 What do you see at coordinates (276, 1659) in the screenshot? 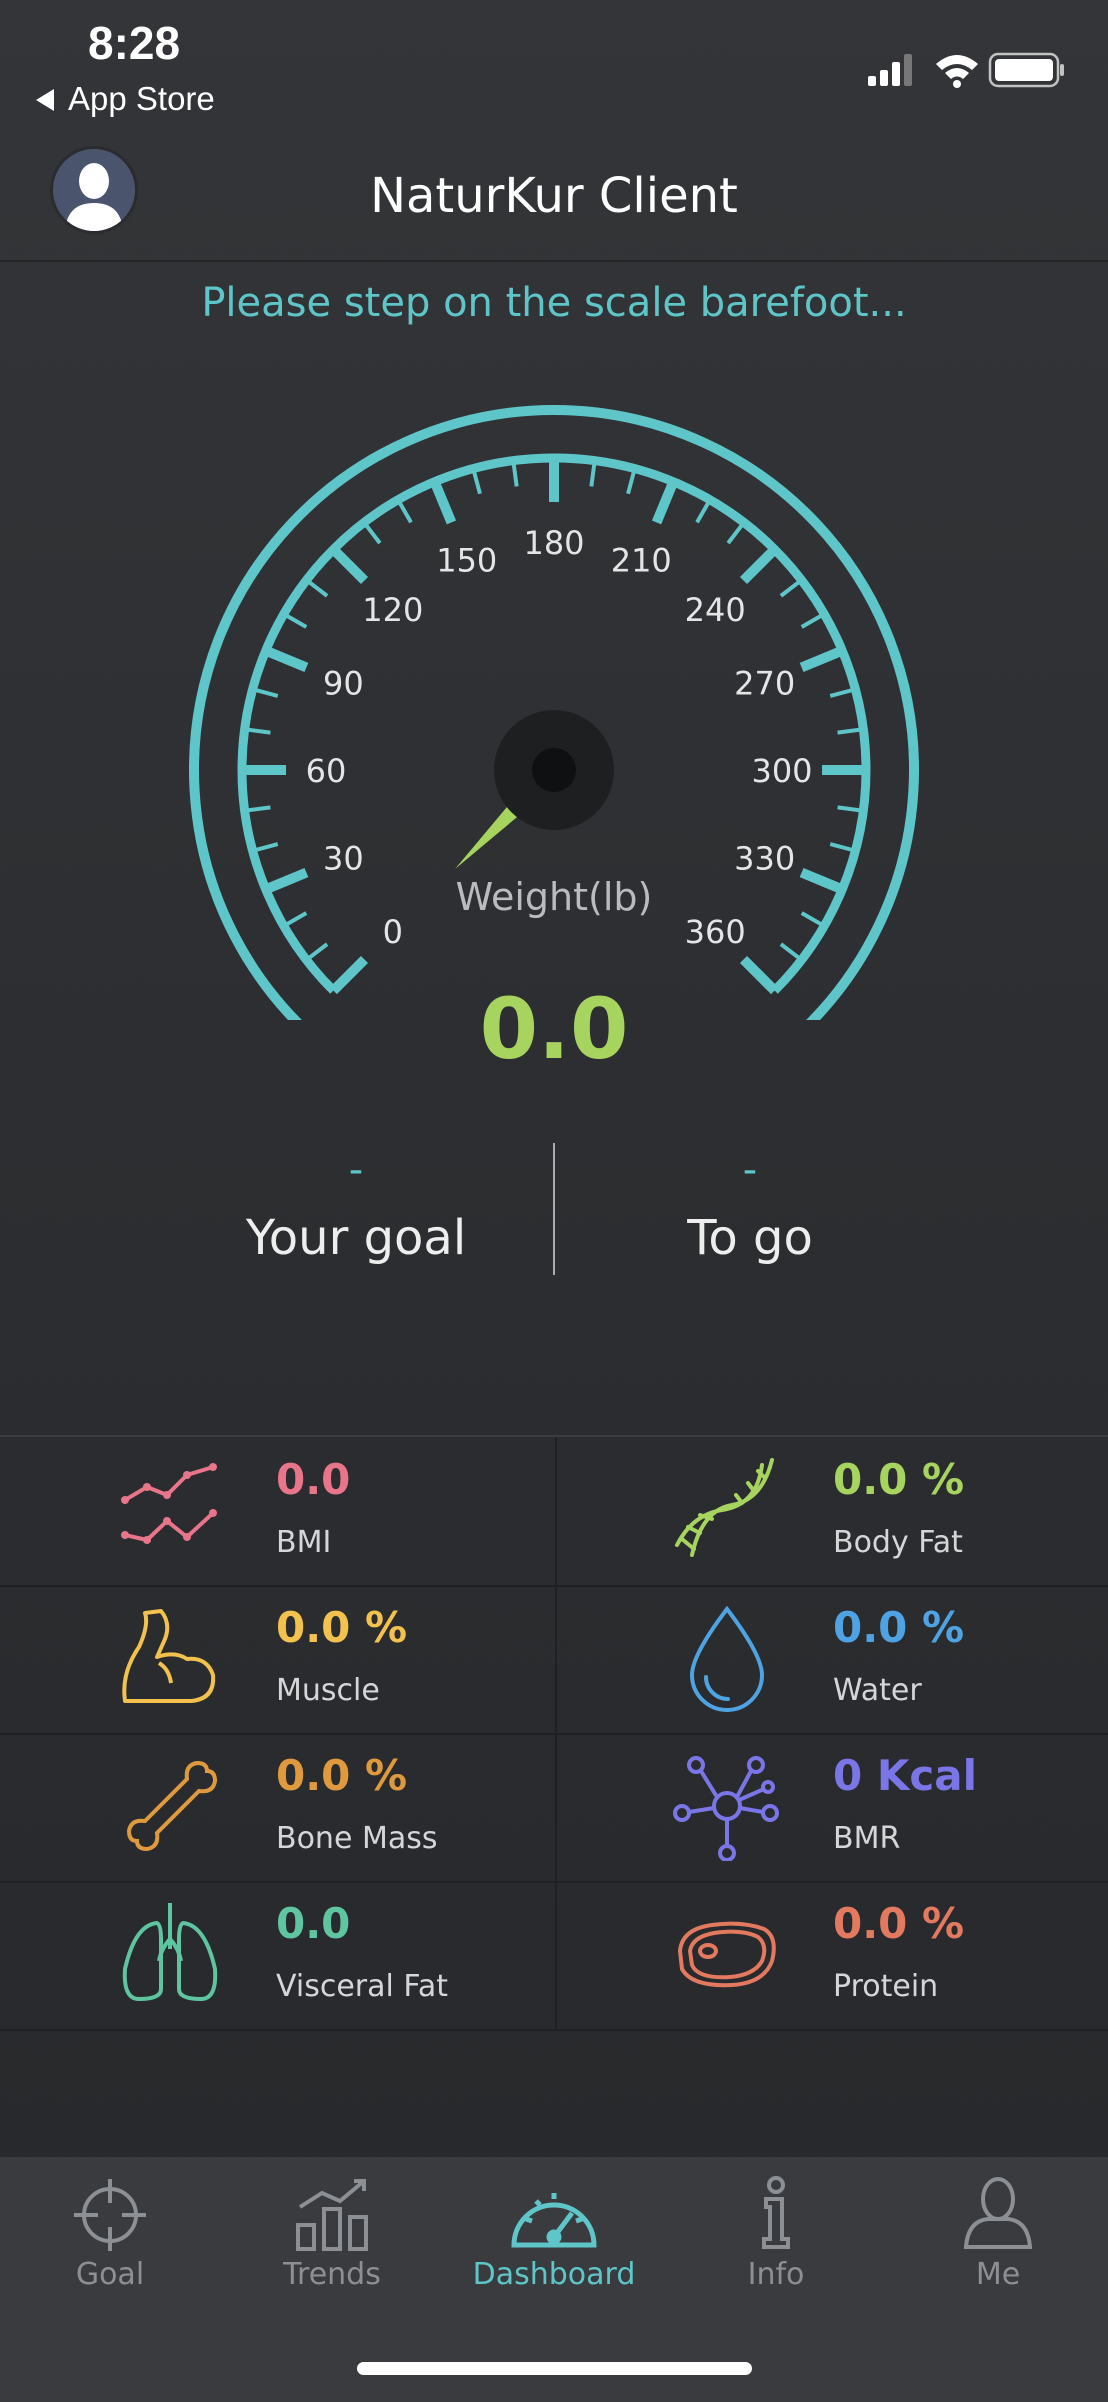
I see `metric-muscle: 0.0 % Muscle` at bounding box center [276, 1659].